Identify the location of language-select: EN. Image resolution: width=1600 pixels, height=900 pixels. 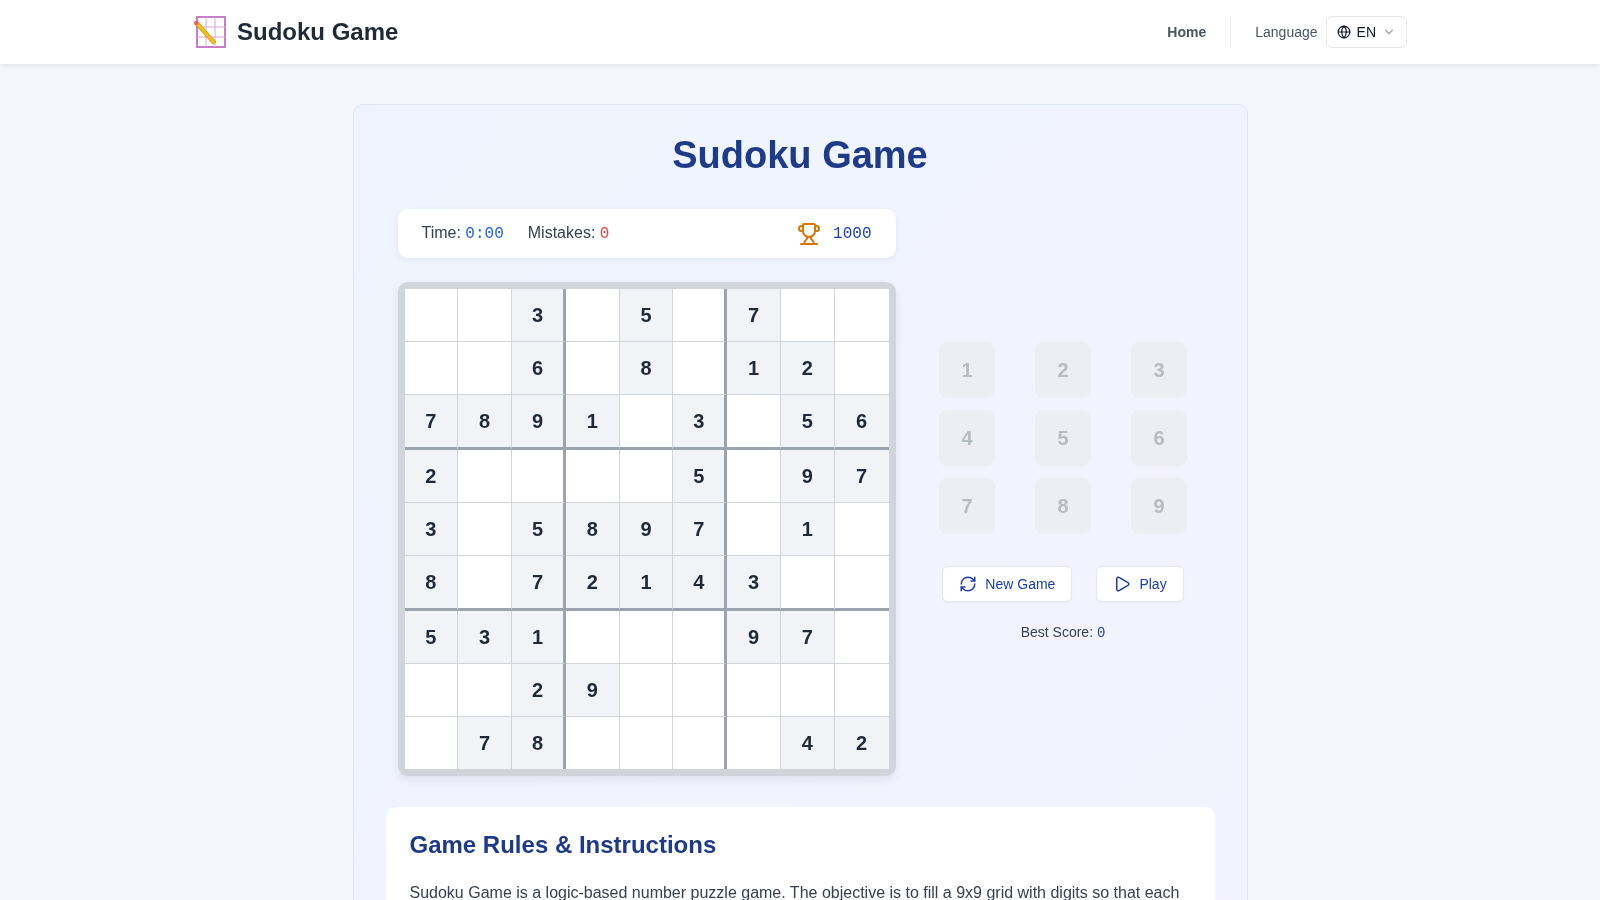
(1366, 32).